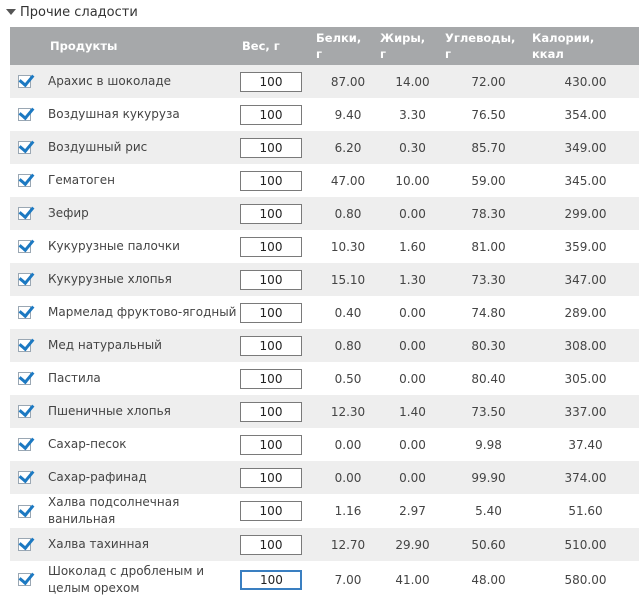 The height and width of the screenshot is (598, 639). What do you see at coordinates (585, 213) in the screenshot?
I see `calories-value: 299.00` at bounding box center [585, 213].